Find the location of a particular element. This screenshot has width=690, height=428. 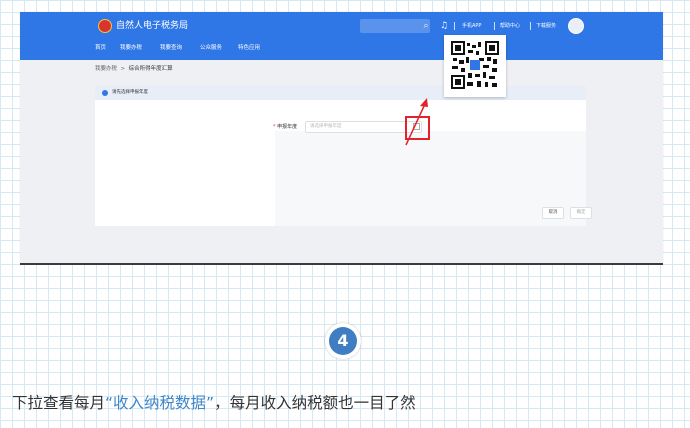

qr-code is located at coordinates (475, 65).